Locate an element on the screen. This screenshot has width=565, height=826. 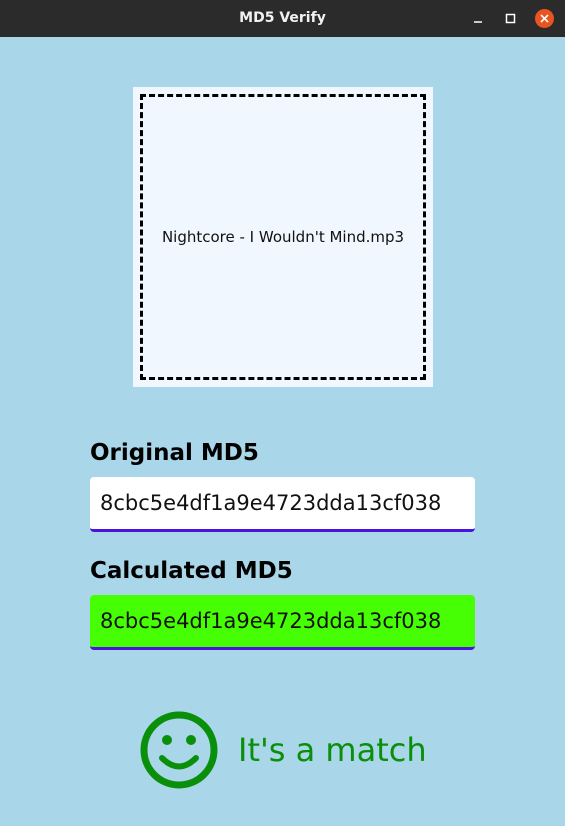
maximize-icon is located at coordinates (510, 18).